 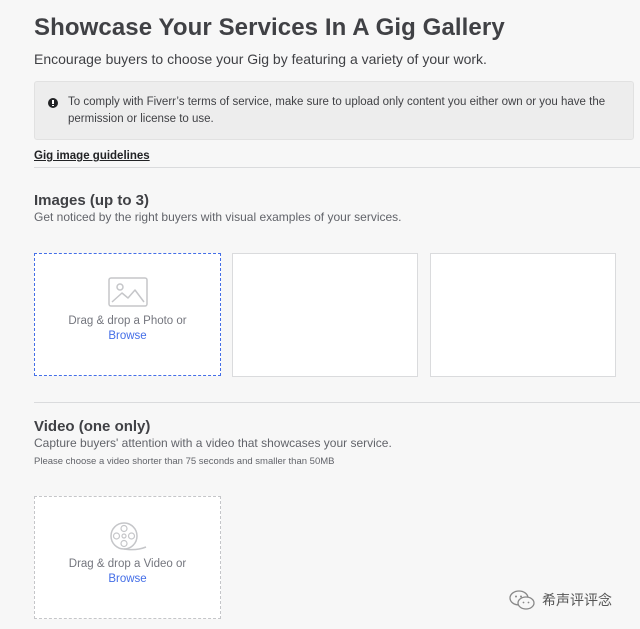 I want to click on images-section-title: Images (up to 3), so click(x=92, y=200).